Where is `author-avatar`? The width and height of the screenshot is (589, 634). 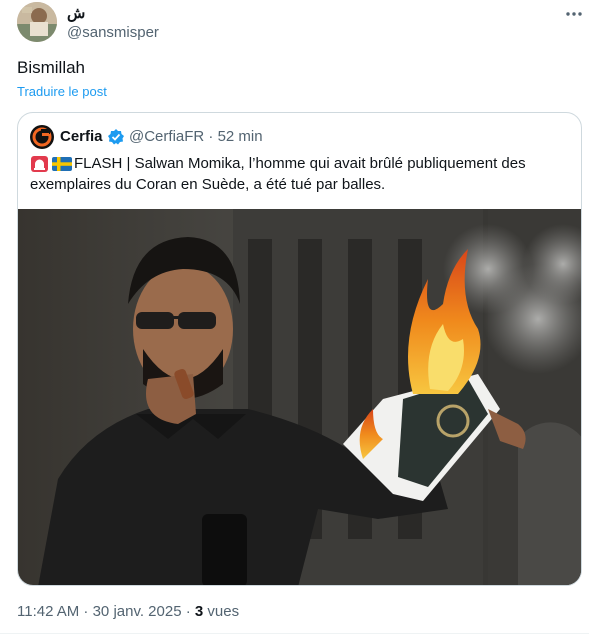 author-avatar is located at coordinates (37, 22).